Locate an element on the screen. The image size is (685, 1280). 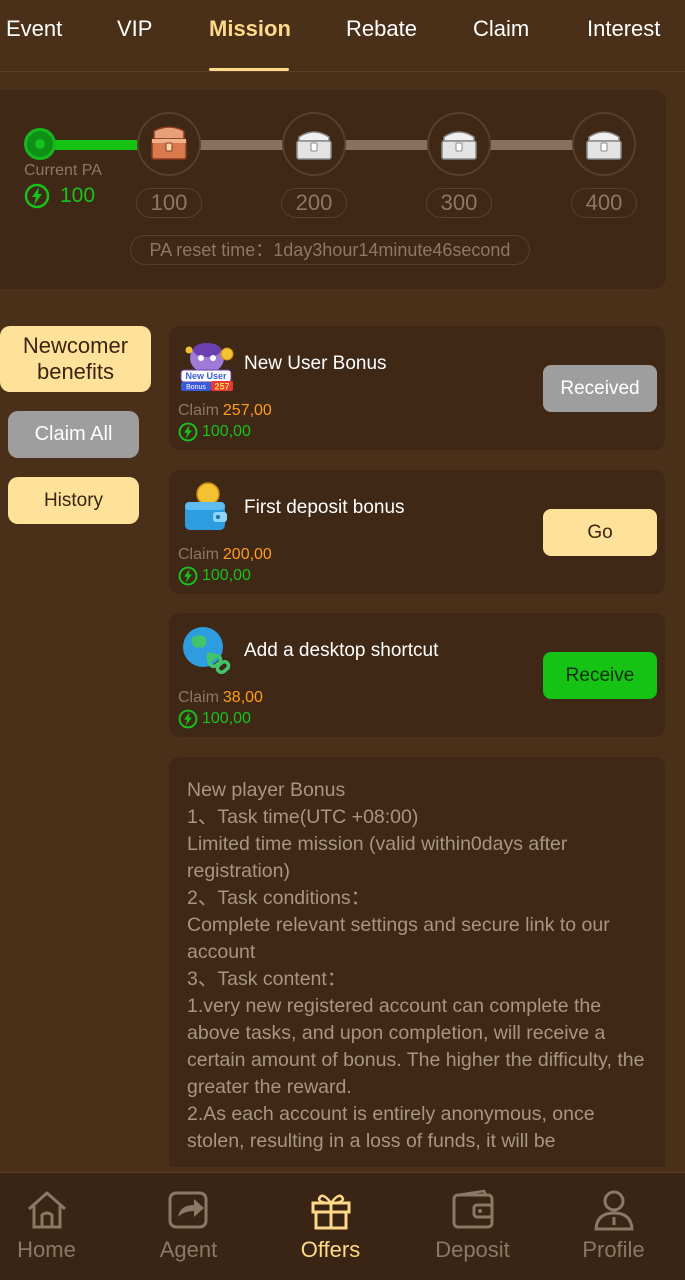
tab-interest: Interest is located at coordinates (623, 29).